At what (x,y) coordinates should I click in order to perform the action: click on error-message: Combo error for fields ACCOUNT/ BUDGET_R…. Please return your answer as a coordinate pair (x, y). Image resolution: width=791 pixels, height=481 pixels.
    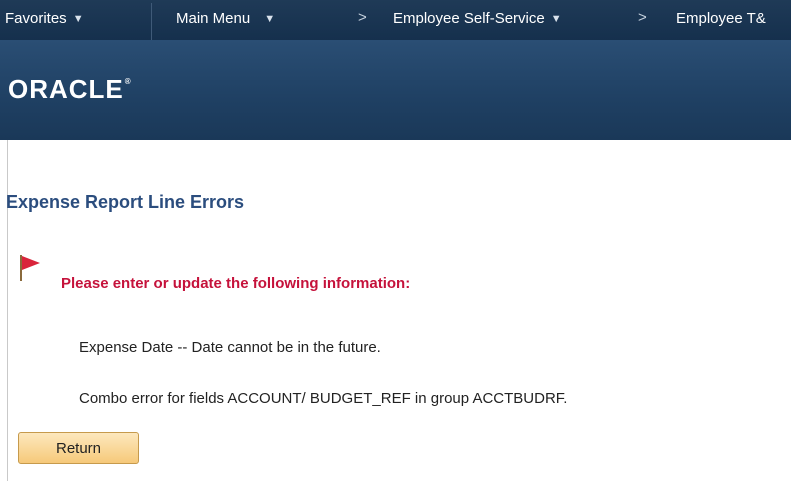
    Looking at the image, I should click on (323, 398).